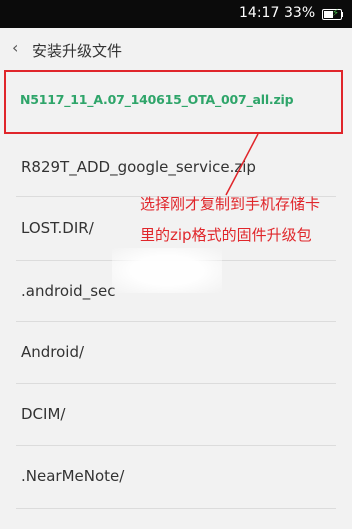 The image size is (352, 529). What do you see at coordinates (176, 48) in the screenshot?
I see `app-header: ‹ 安装升级文件` at bounding box center [176, 48].